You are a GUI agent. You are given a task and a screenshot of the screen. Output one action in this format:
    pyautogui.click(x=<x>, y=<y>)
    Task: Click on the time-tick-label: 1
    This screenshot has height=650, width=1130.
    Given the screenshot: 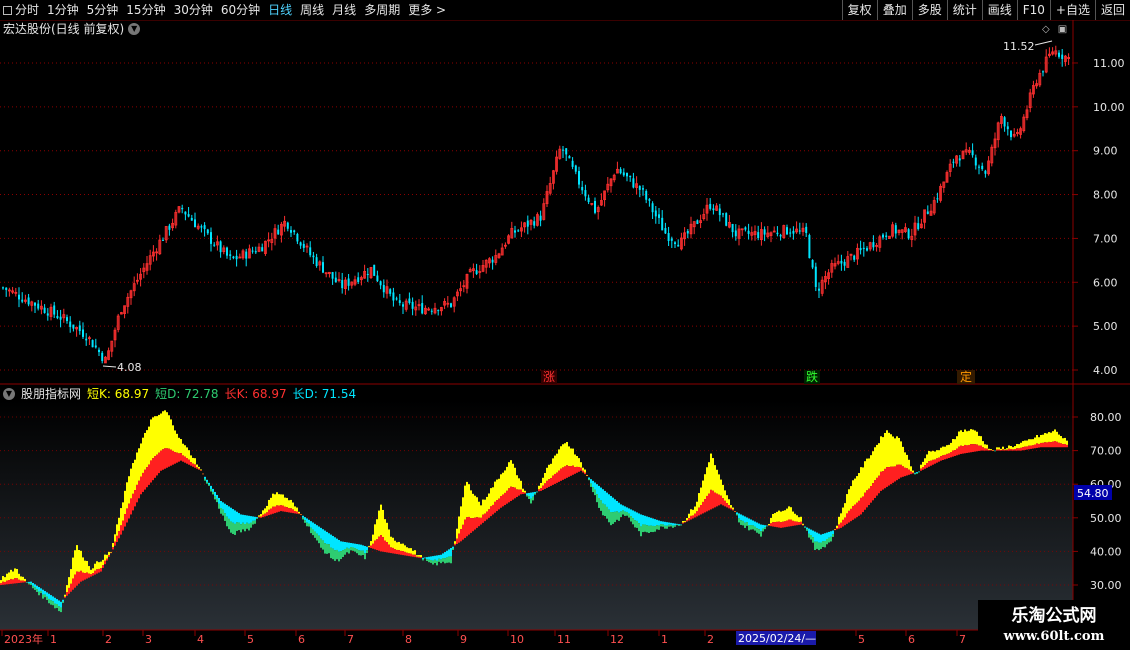 What is the action you would take?
    pyautogui.click(x=53, y=639)
    